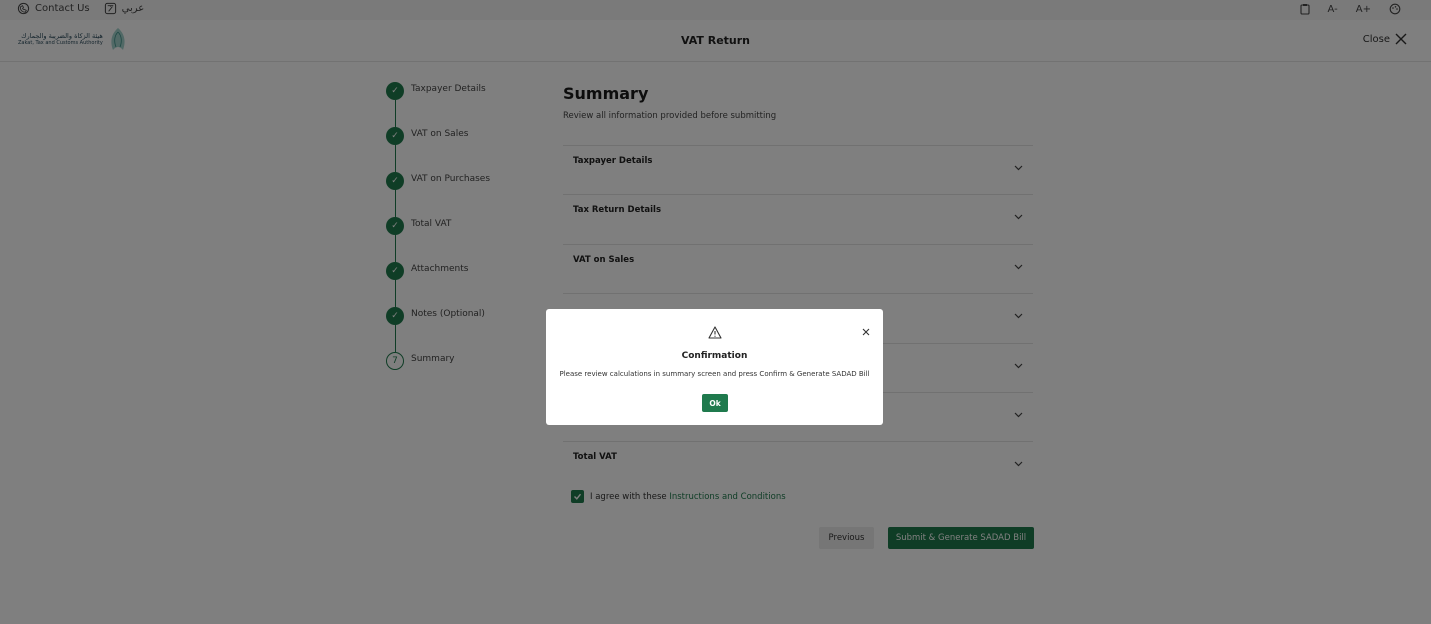 This screenshot has width=1431, height=624. Describe the element at coordinates (714, 356) in the screenshot. I see `dialog-title: Confirmation` at that location.